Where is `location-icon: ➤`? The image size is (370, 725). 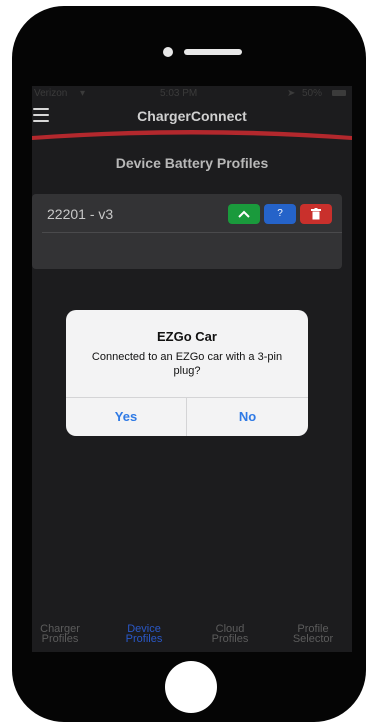
location-icon: ➤ is located at coordinates (291, 93).